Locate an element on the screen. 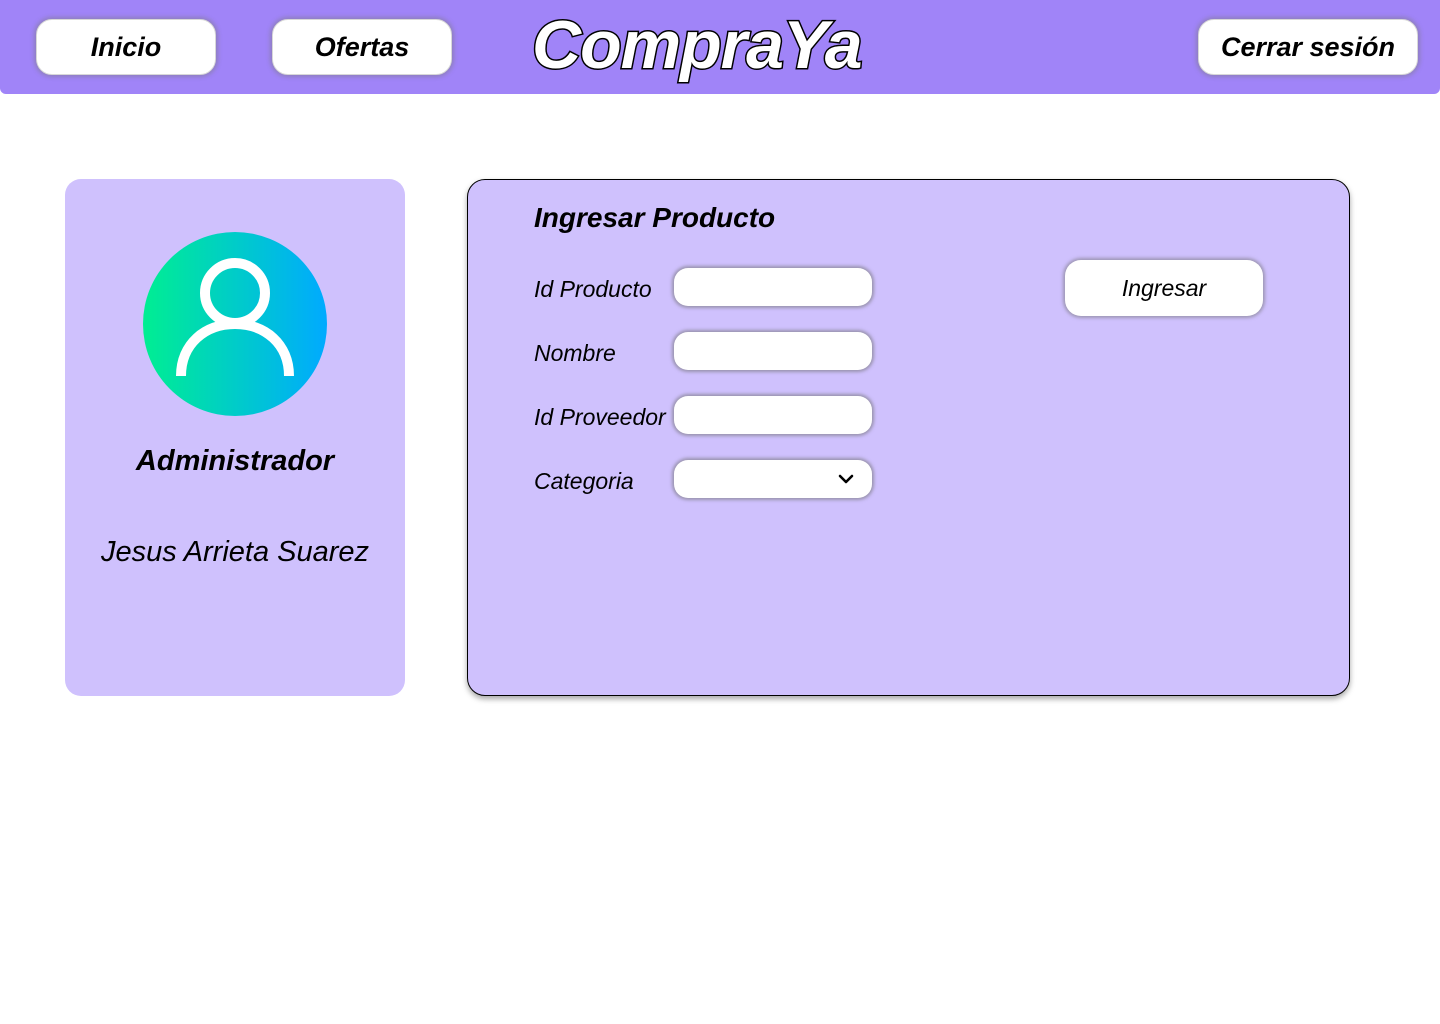  nombre-label: Nombre is located at coordinates (575, 353).